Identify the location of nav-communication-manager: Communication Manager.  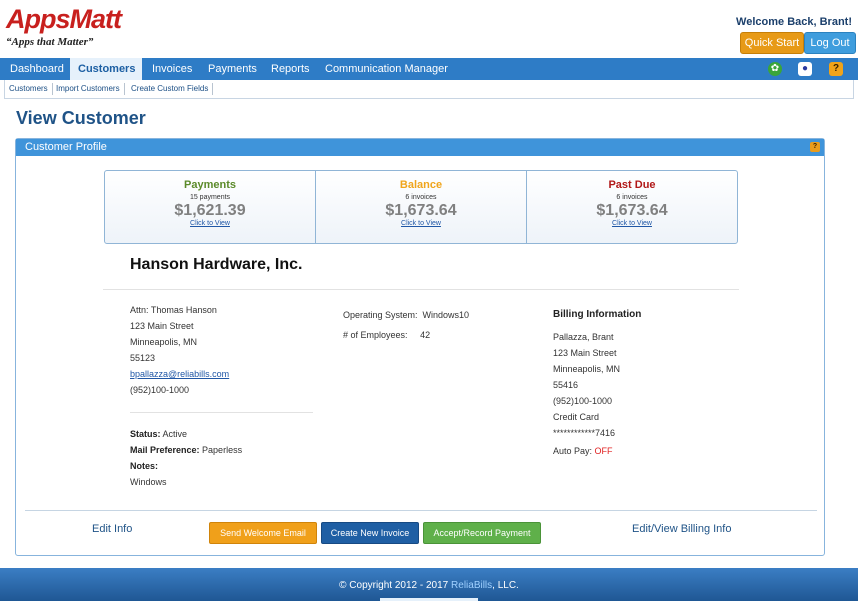
(386, 69).